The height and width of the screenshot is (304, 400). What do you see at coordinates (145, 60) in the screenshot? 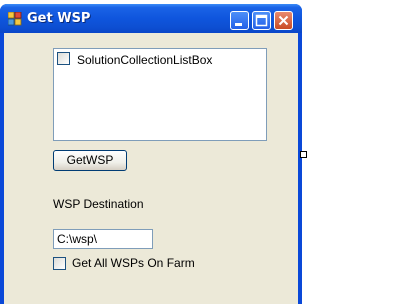
I see `list-item-label: SolutionCollectionListBox` at bounding box center [145, 60].